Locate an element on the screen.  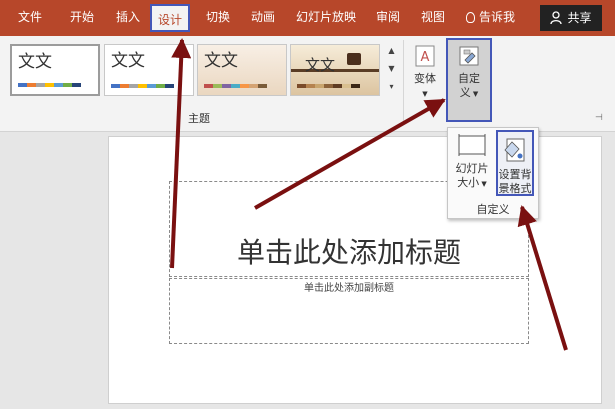
share-button: 共享 is located at coordinates (571, 18).